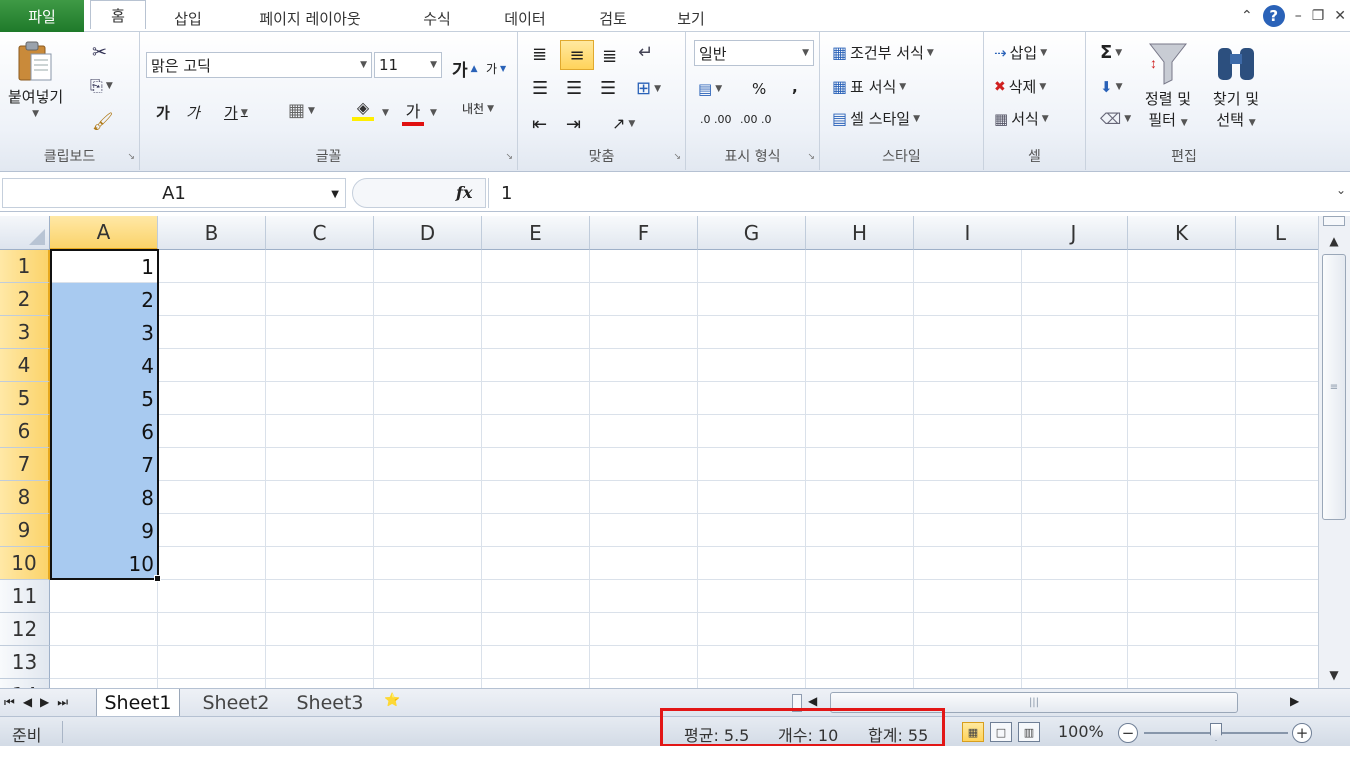  Describe the element at coordinates (25, 398) in the screenshot. I see `row-header-5: 5` at that location.